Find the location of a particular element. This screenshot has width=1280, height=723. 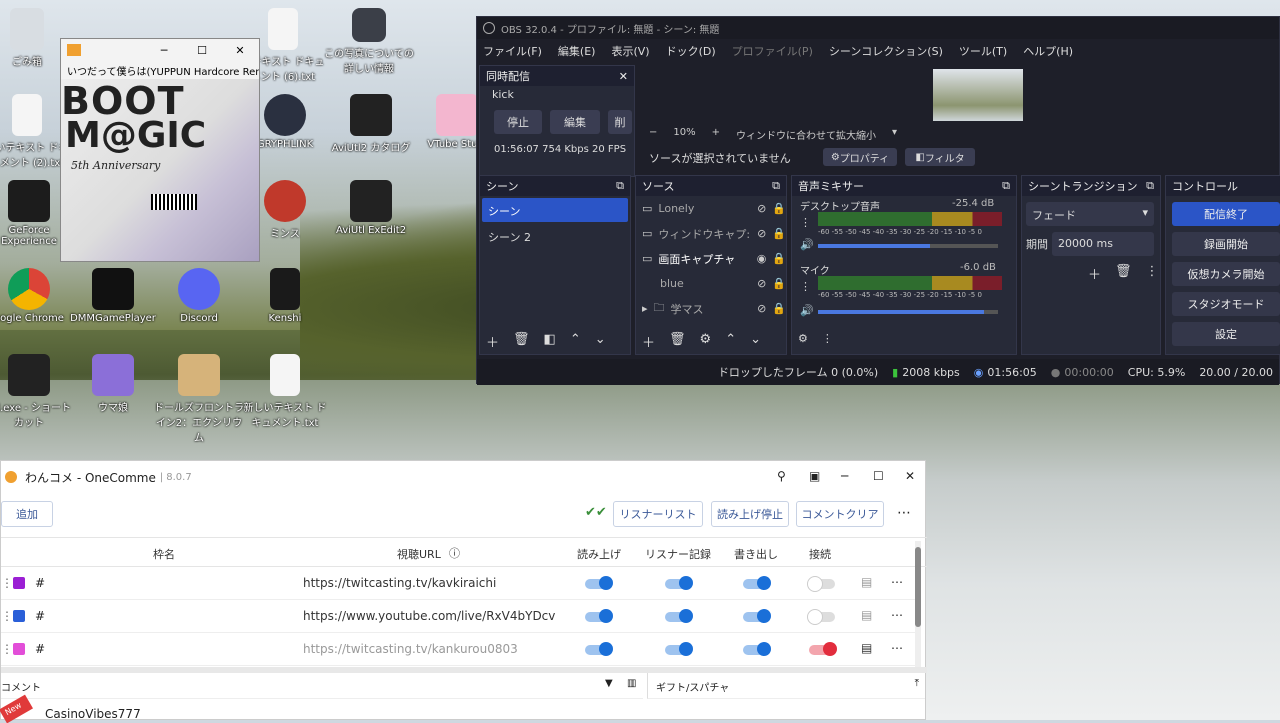

source-item: ▭ ウィンドウキャプ: ⊘ 🔒 is located at coordinates (711, 233).